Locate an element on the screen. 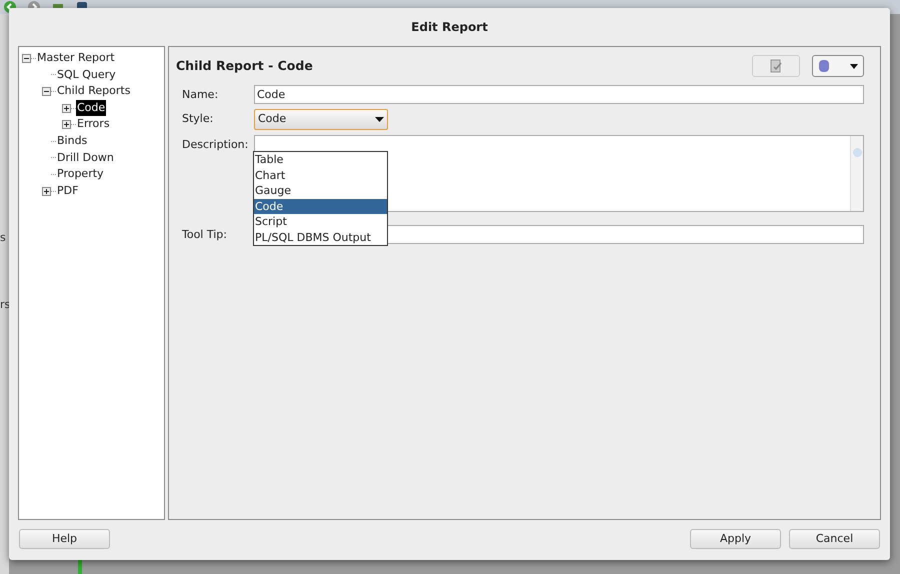  dialog-button: Apply is located at coordinates (735, 539).